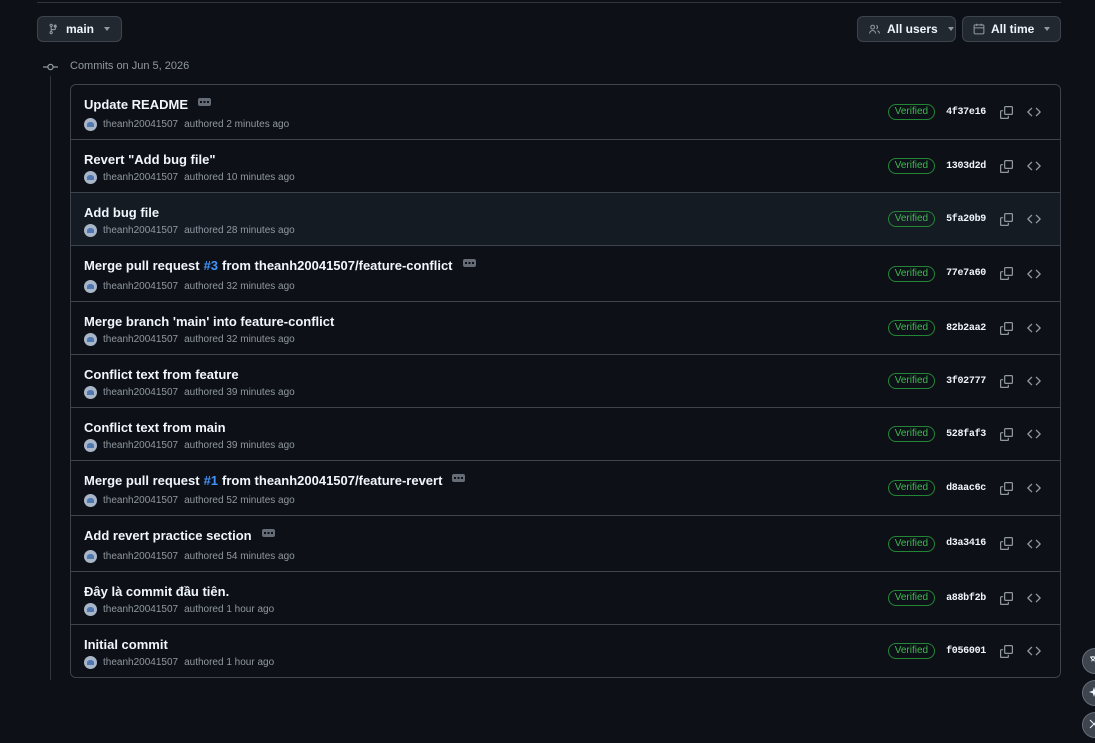 The image size is (1095, 743). I want to click on time-filter-button: All time, so click(1011, 29).